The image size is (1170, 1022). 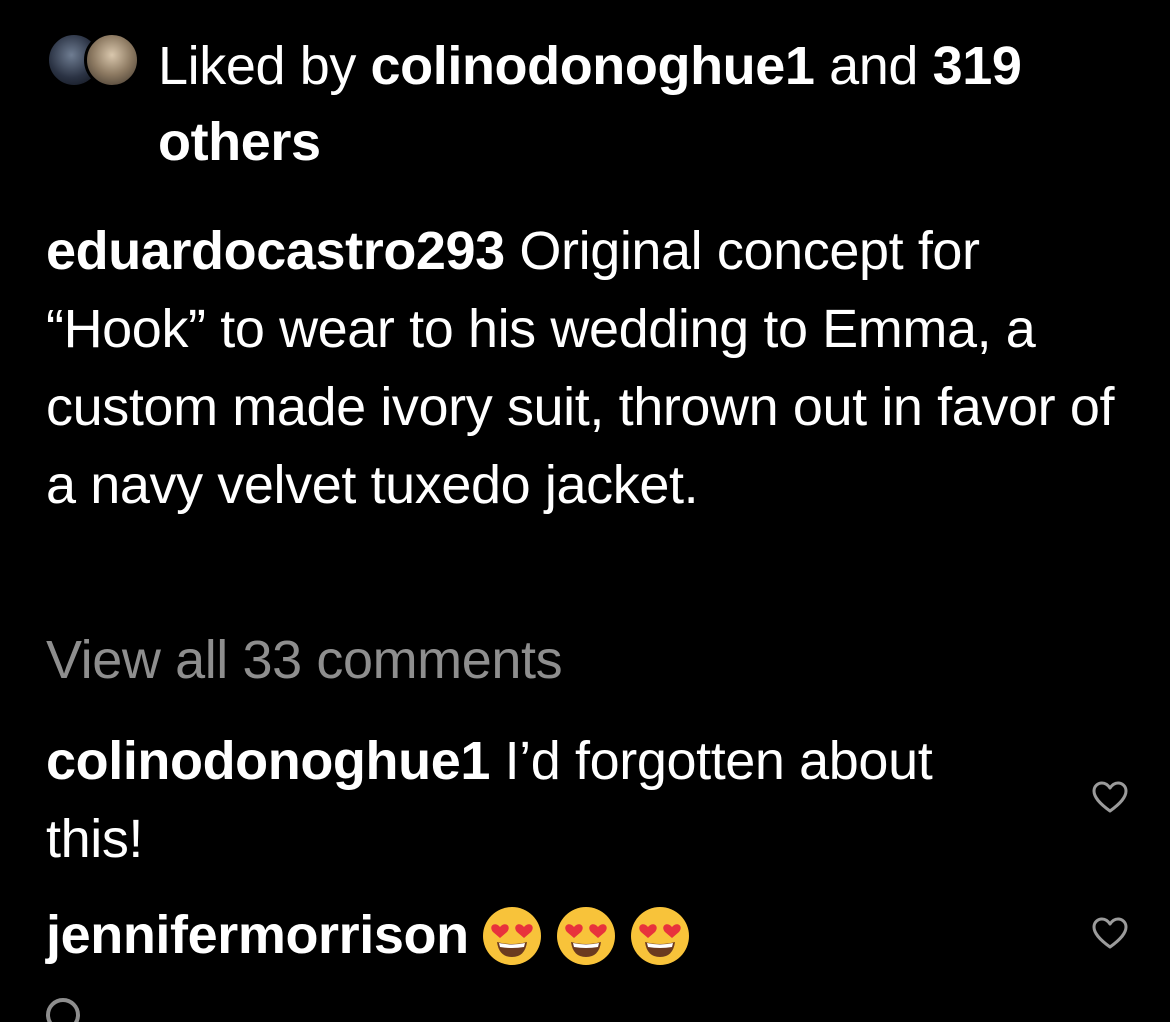 What do you see at coordinates (268, 761) in the screenshot?
I see `comment-username: colinodonoghue1` at bounding box center [268, 761].